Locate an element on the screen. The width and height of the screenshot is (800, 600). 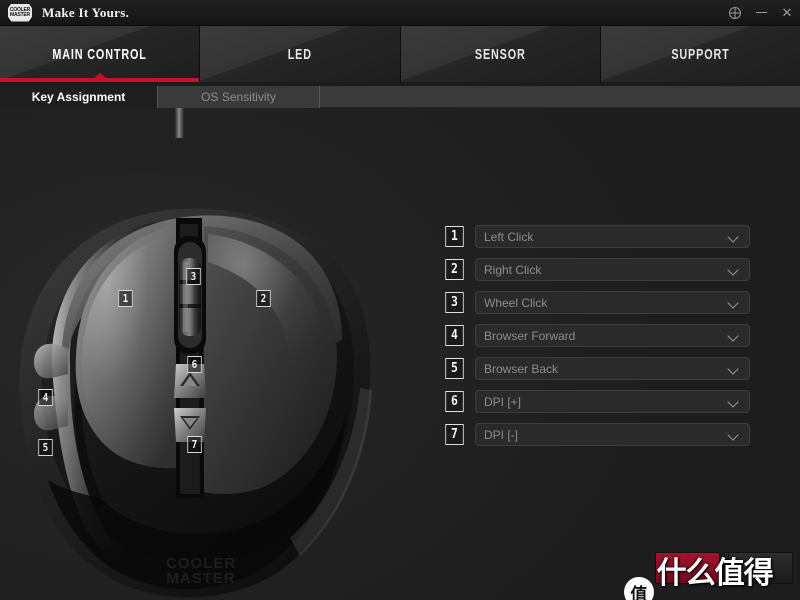
subtab-key-assignment: Key Assignment is located at coordinates (79, 97).